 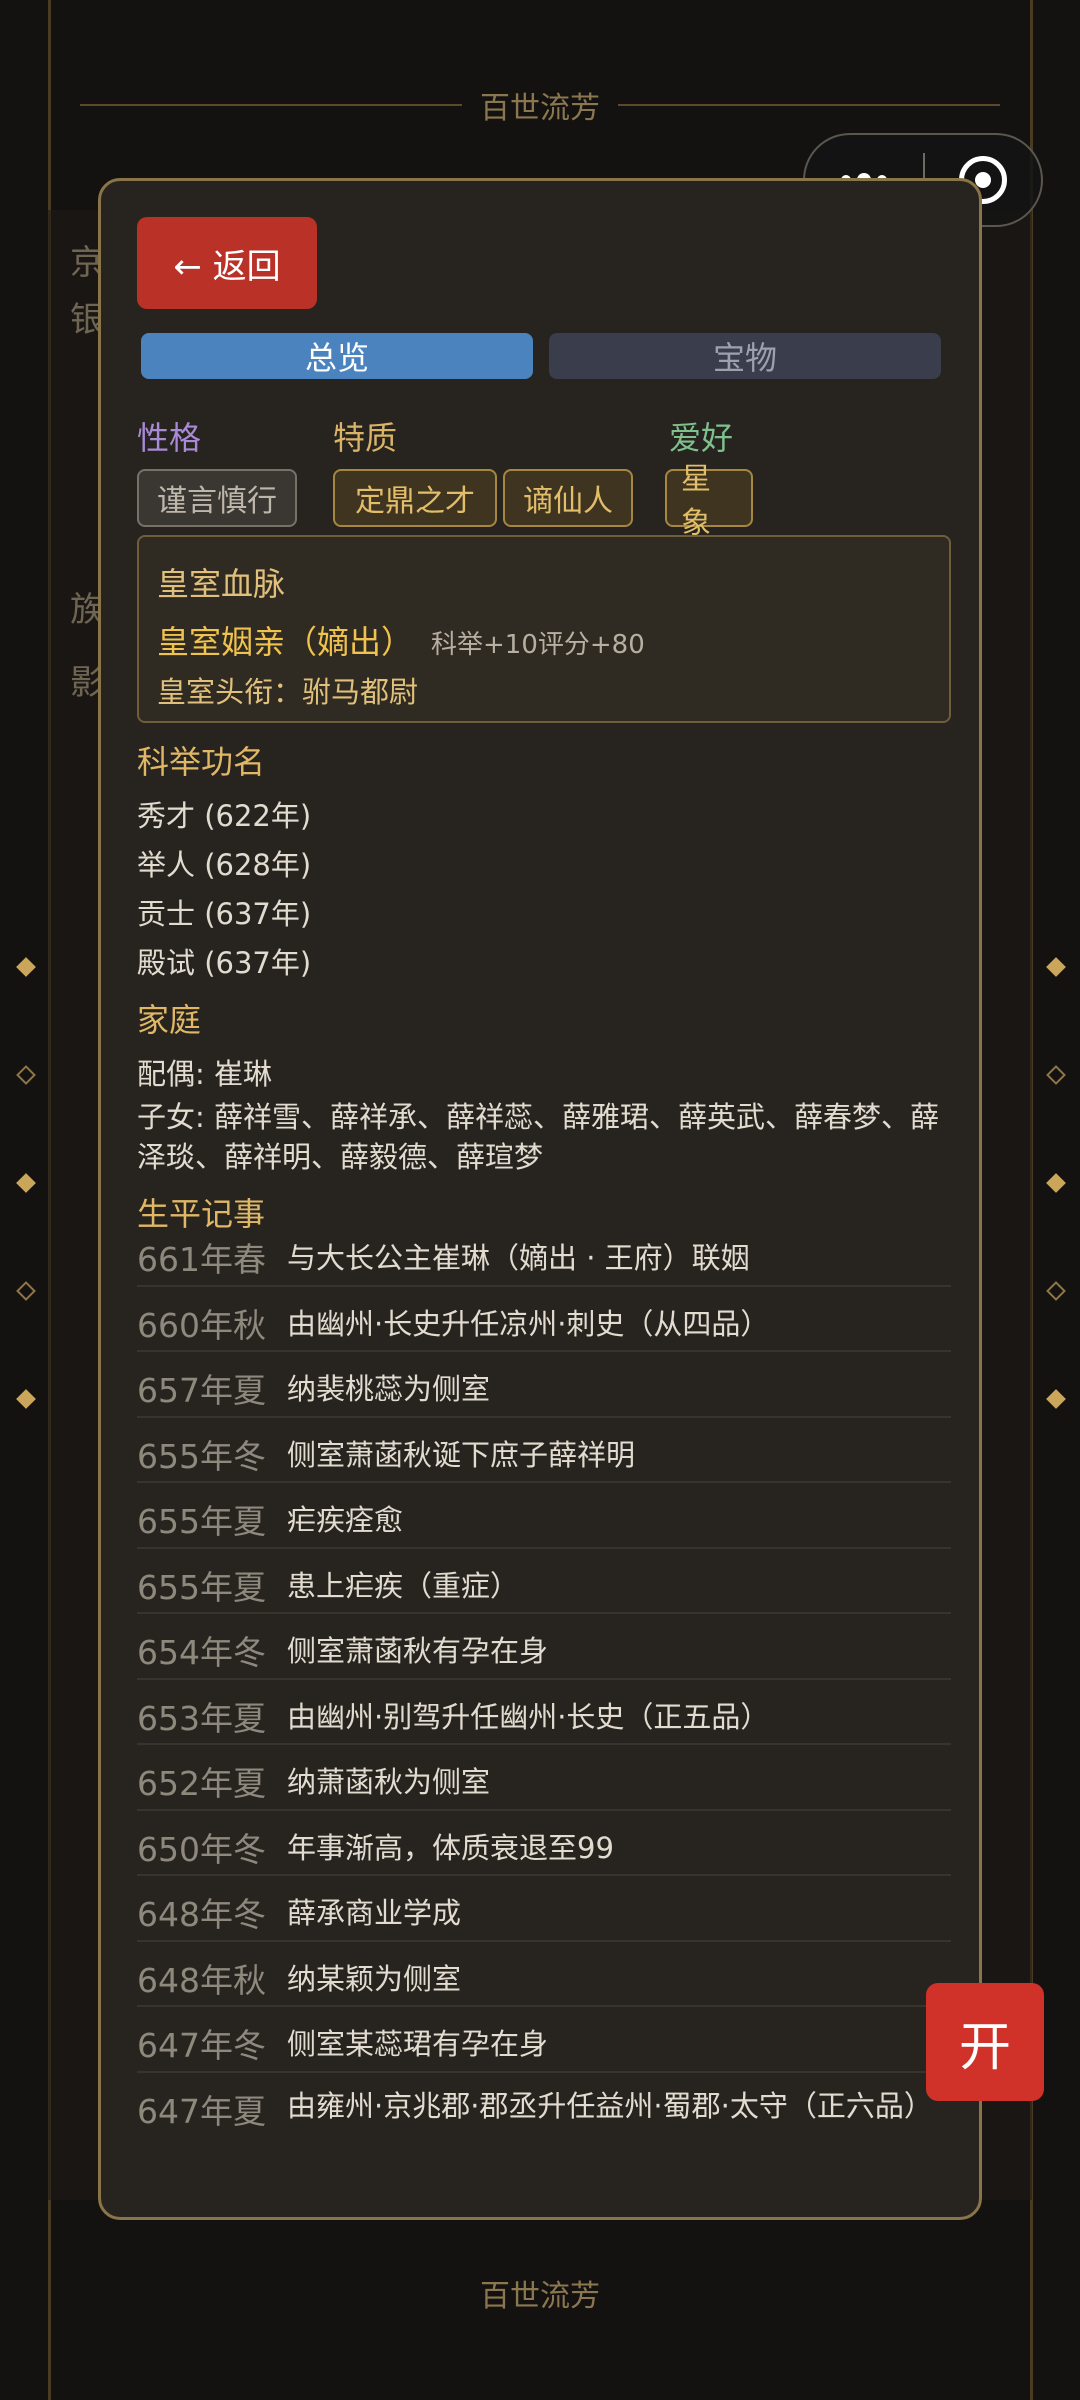 What do you see at coordinates (201, 1390) in the screenshot?
I see `event-date: 657年夏` at bounding box center [201, 1390].